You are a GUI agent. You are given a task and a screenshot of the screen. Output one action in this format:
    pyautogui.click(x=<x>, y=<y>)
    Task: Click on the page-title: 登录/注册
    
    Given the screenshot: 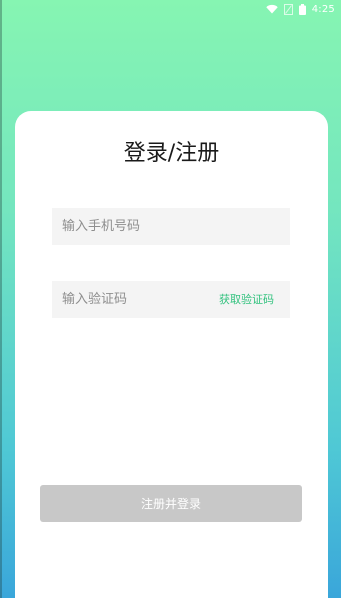 What is the action you would take?
    pyautogui.click(x=171, y=153)
    